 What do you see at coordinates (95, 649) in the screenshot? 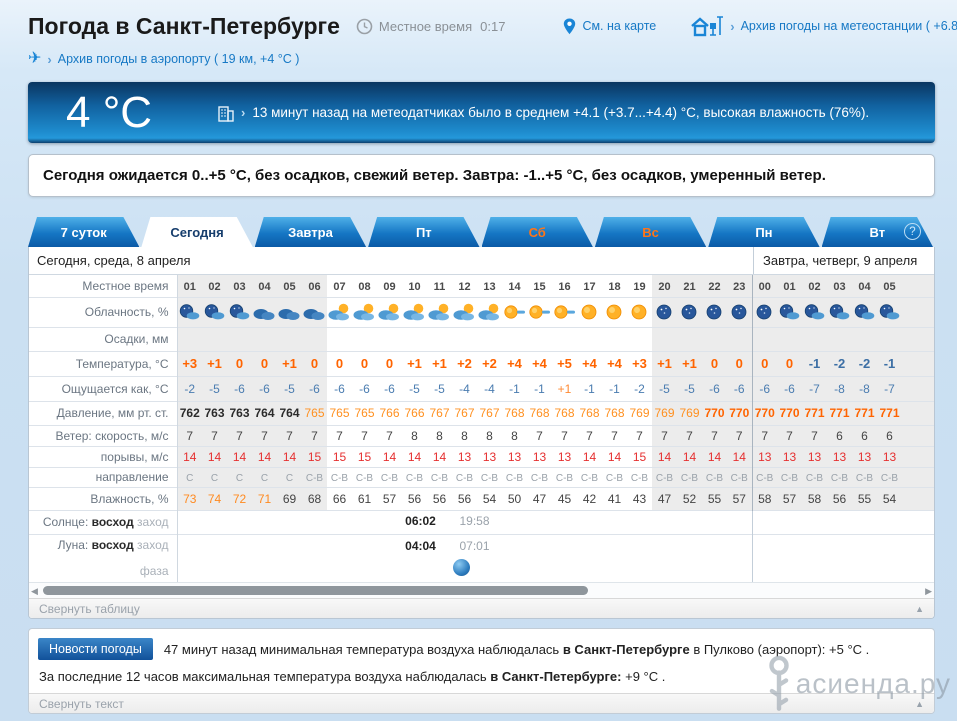
I see `news-badge: Новости погоды` at bounding box center [95, 649].